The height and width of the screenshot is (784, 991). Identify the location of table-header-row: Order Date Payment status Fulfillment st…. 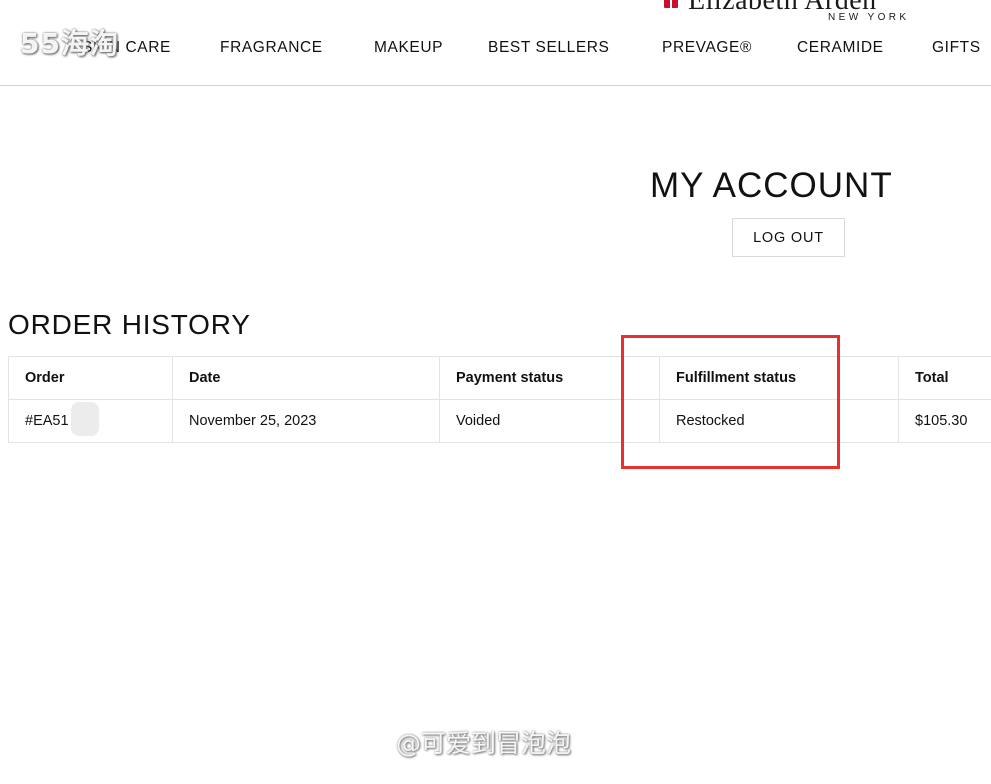
(499, 378).